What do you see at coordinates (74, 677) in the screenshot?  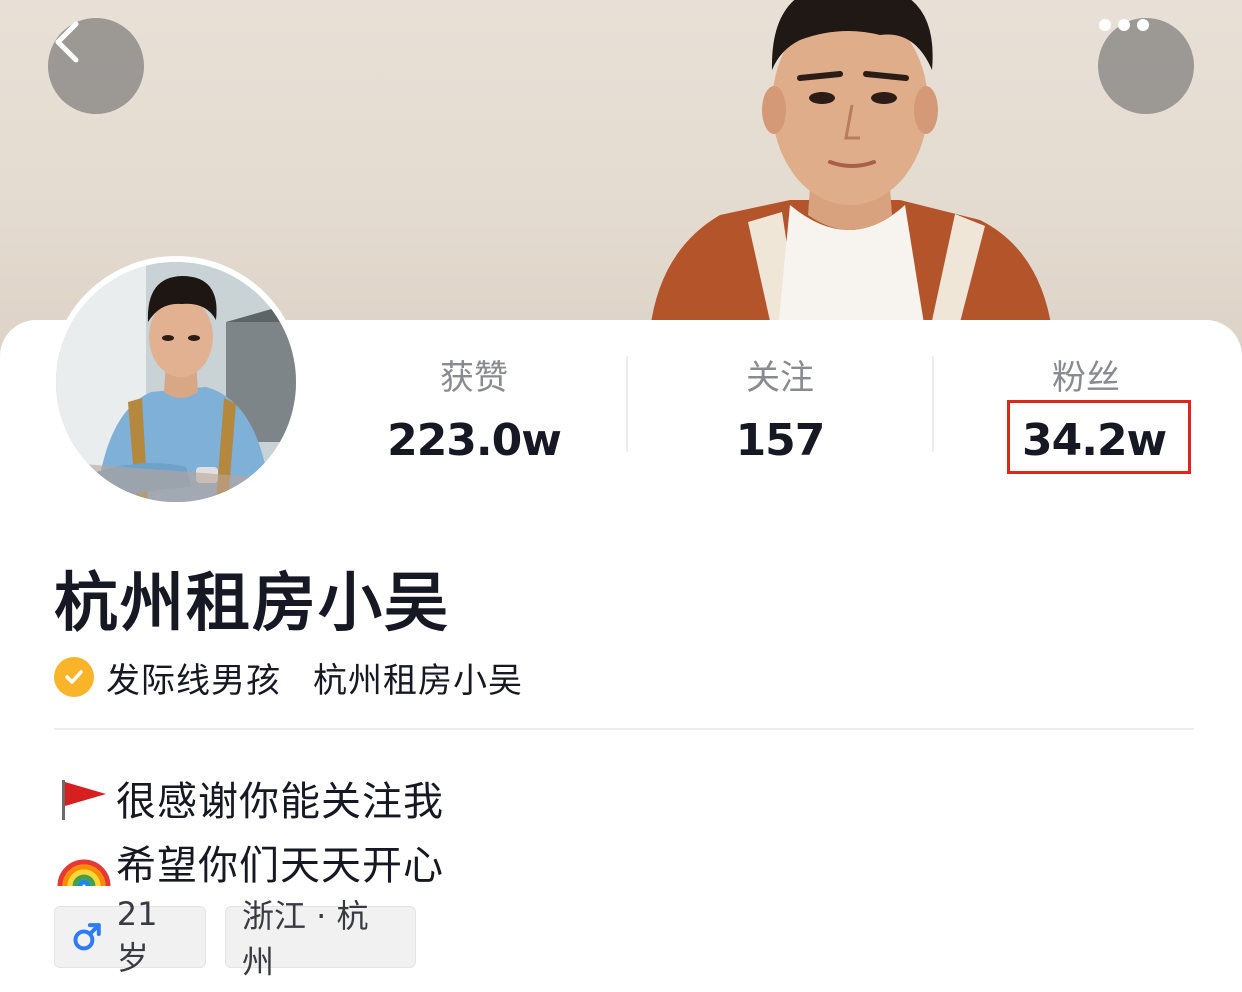 I see `verified-check-icon` at bounding box center [74, 677].